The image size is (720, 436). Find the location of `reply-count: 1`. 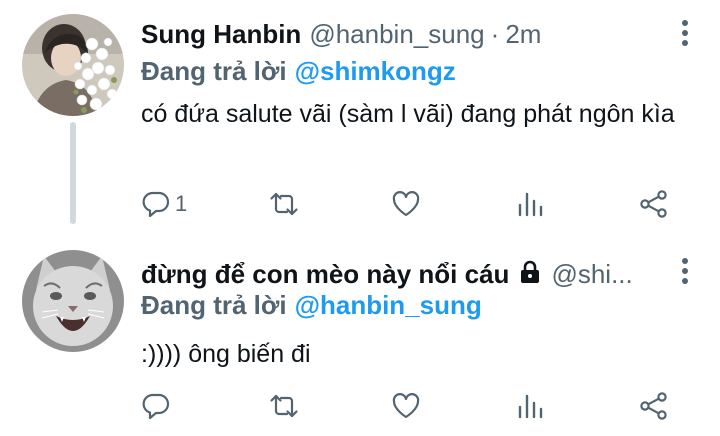

reply-count: 1 is located at coordinates (181, 203).